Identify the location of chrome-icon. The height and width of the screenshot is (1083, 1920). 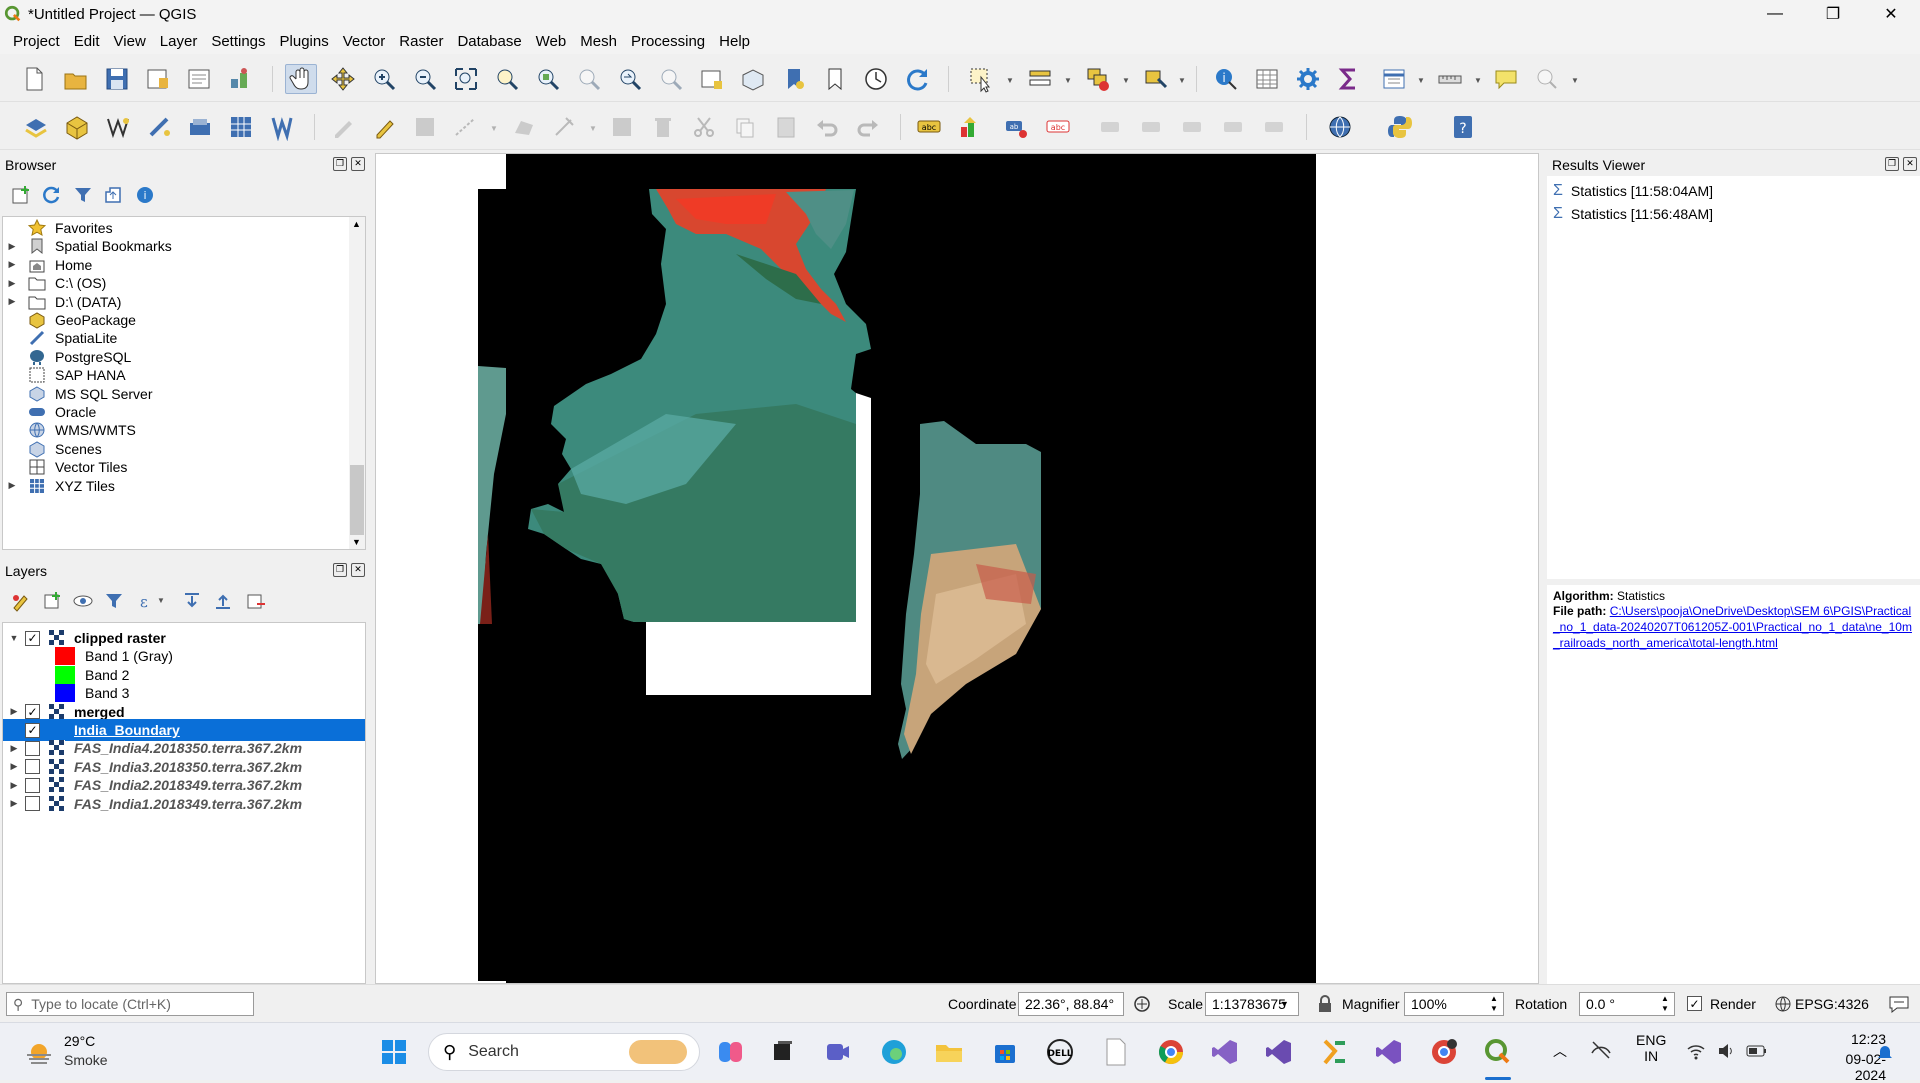
(1171, 1052).